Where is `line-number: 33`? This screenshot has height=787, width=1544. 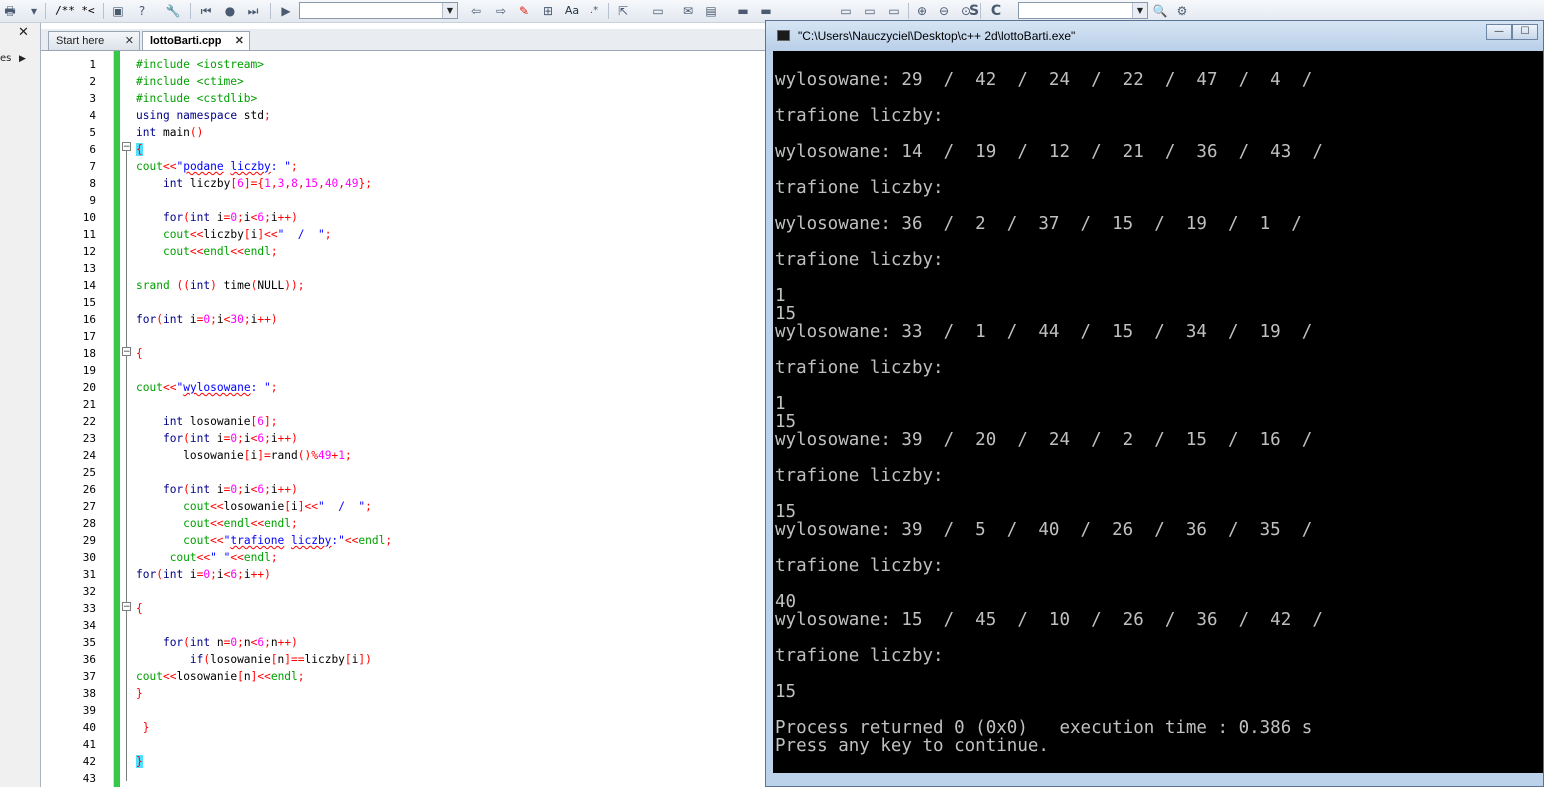
line-number: 33 is located at coordinates (89, 608).